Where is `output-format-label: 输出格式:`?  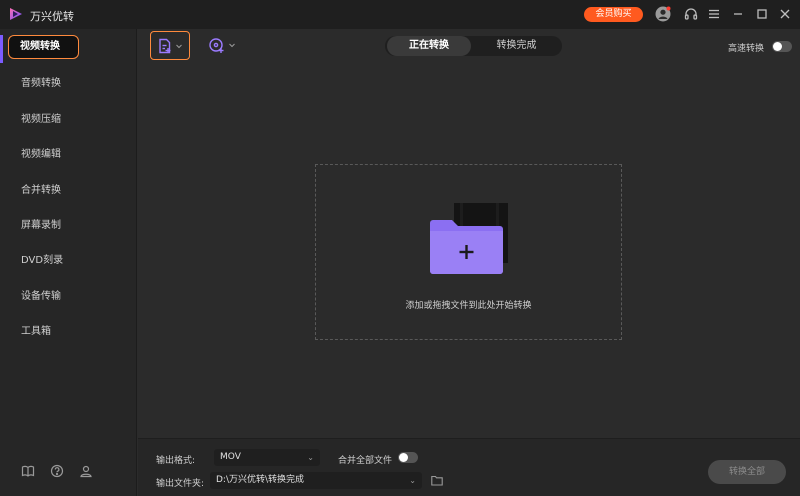 output-format-label: 输出格式: is located at coordinates (176, 461).